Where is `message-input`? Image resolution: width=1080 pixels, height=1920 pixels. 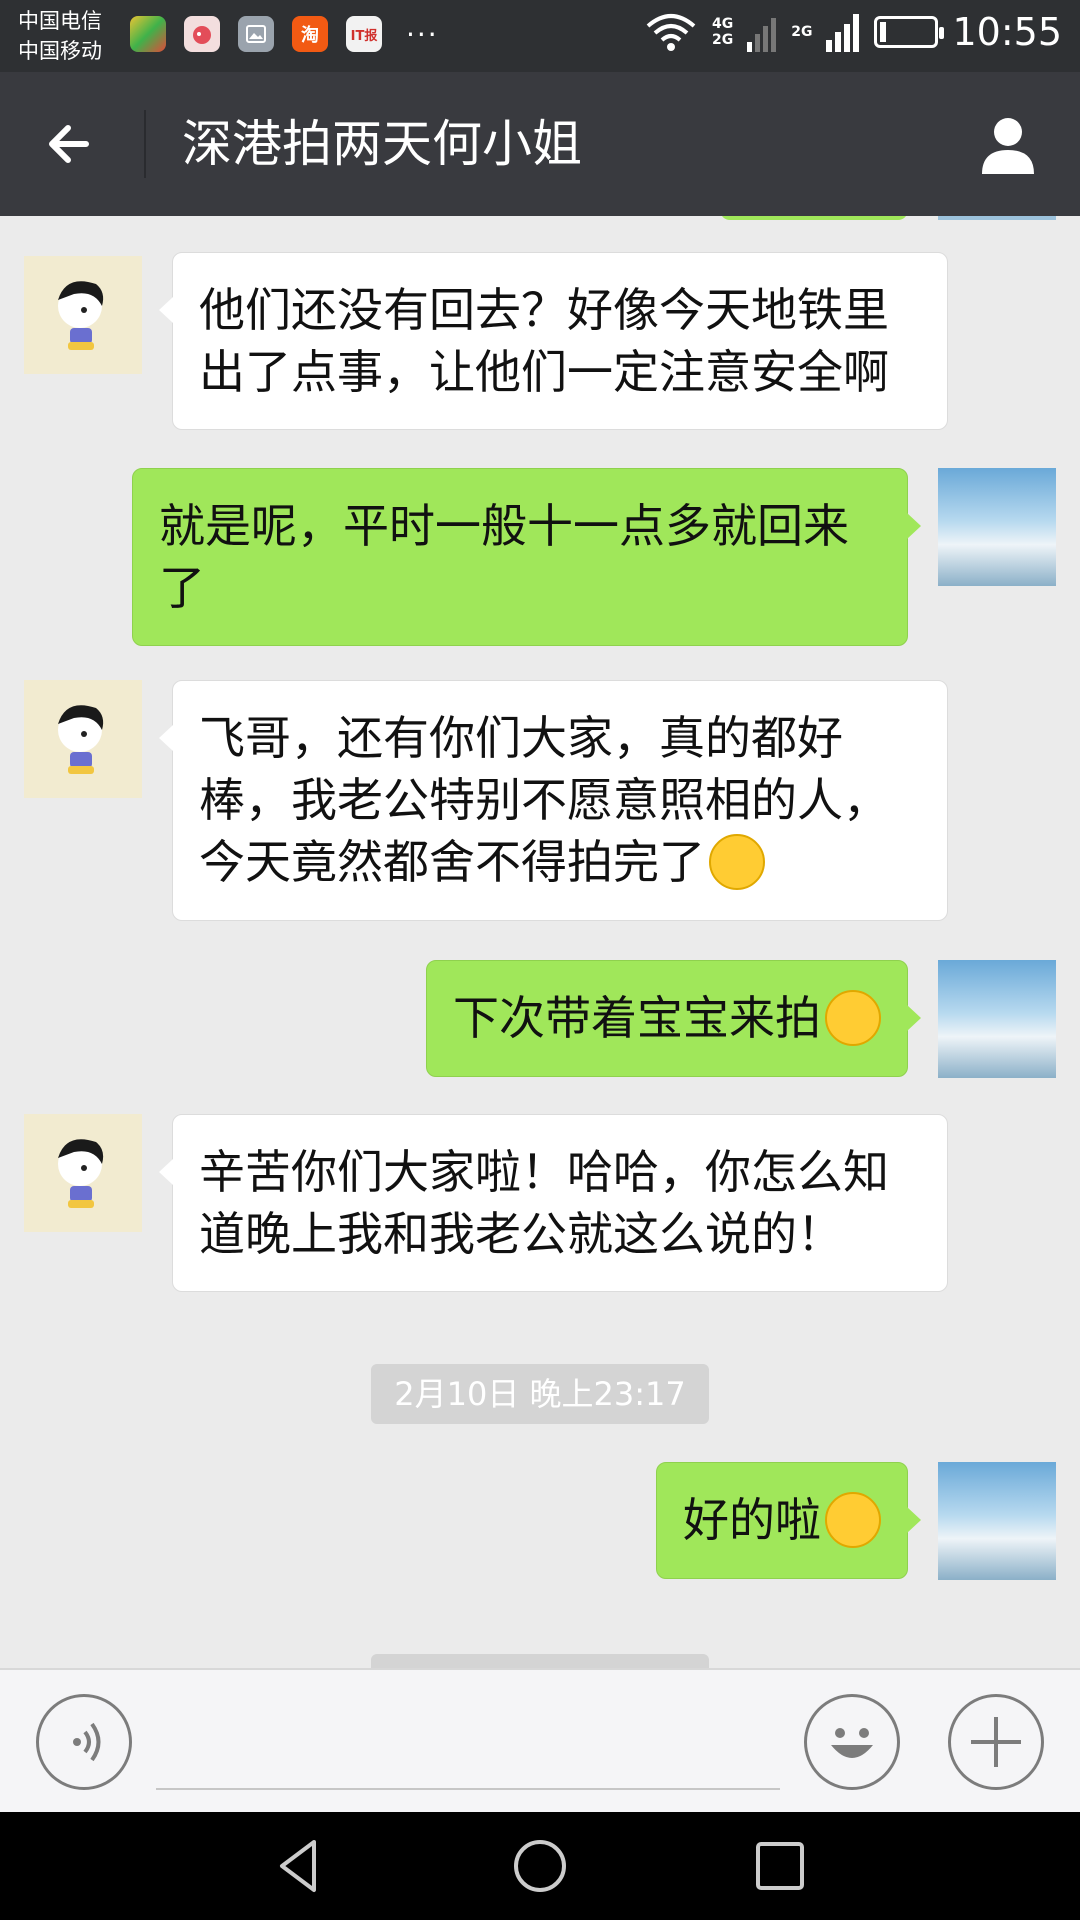
message-input is located at coordinates (468, 1789).